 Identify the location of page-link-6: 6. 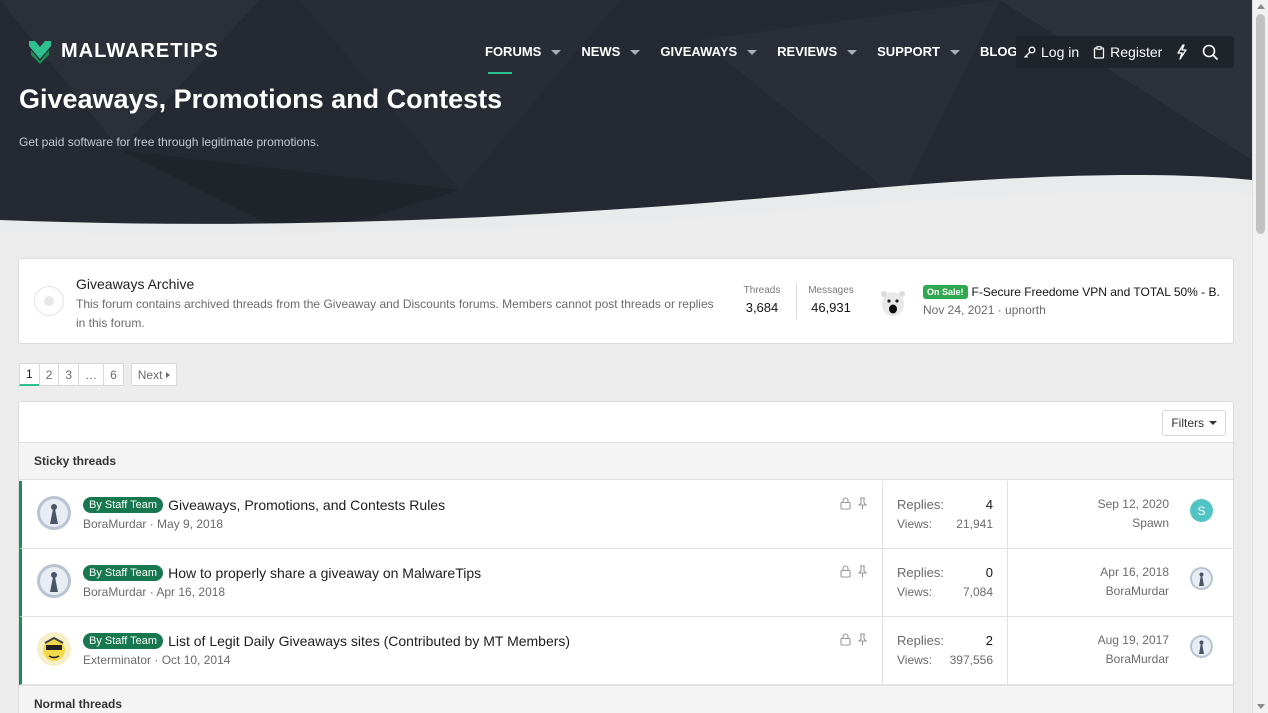
(113, 374).